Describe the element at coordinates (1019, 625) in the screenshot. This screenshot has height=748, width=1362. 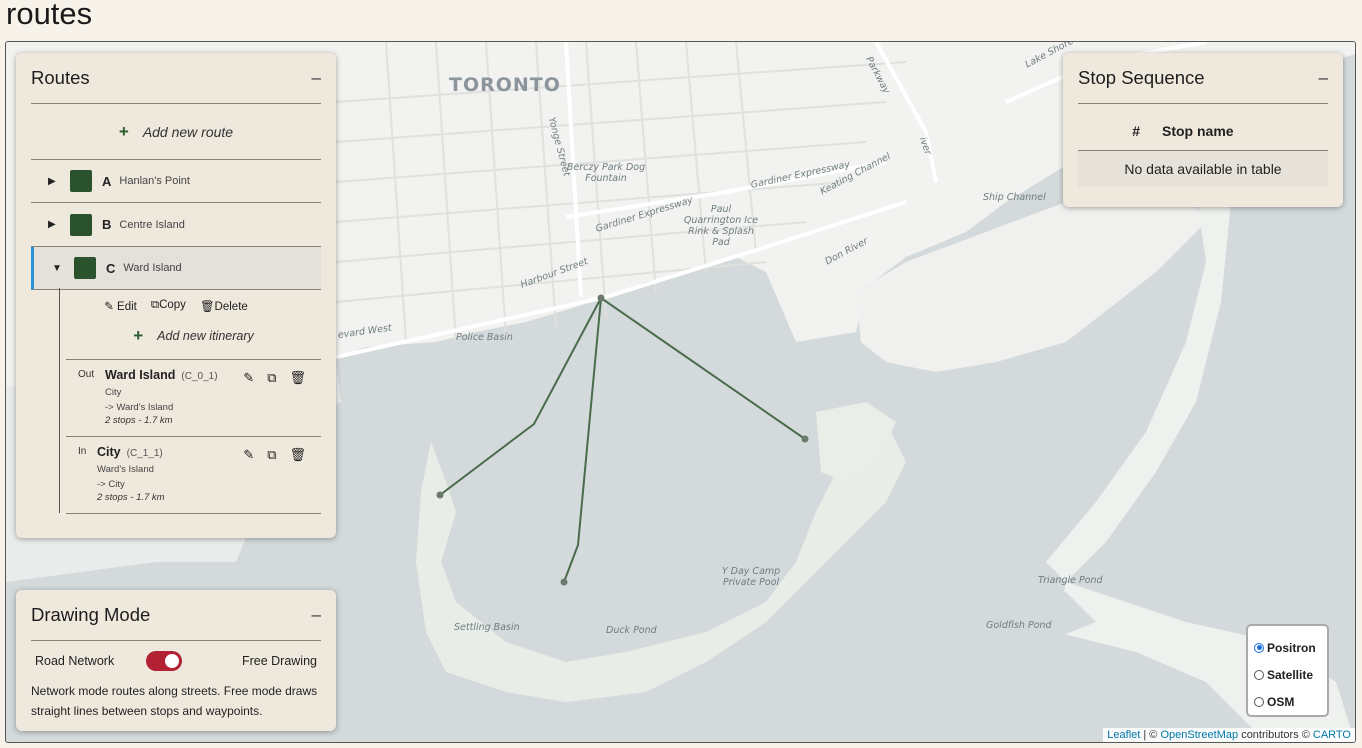
I see `label-goldfish-pond: Goldfish Pond` at that location.